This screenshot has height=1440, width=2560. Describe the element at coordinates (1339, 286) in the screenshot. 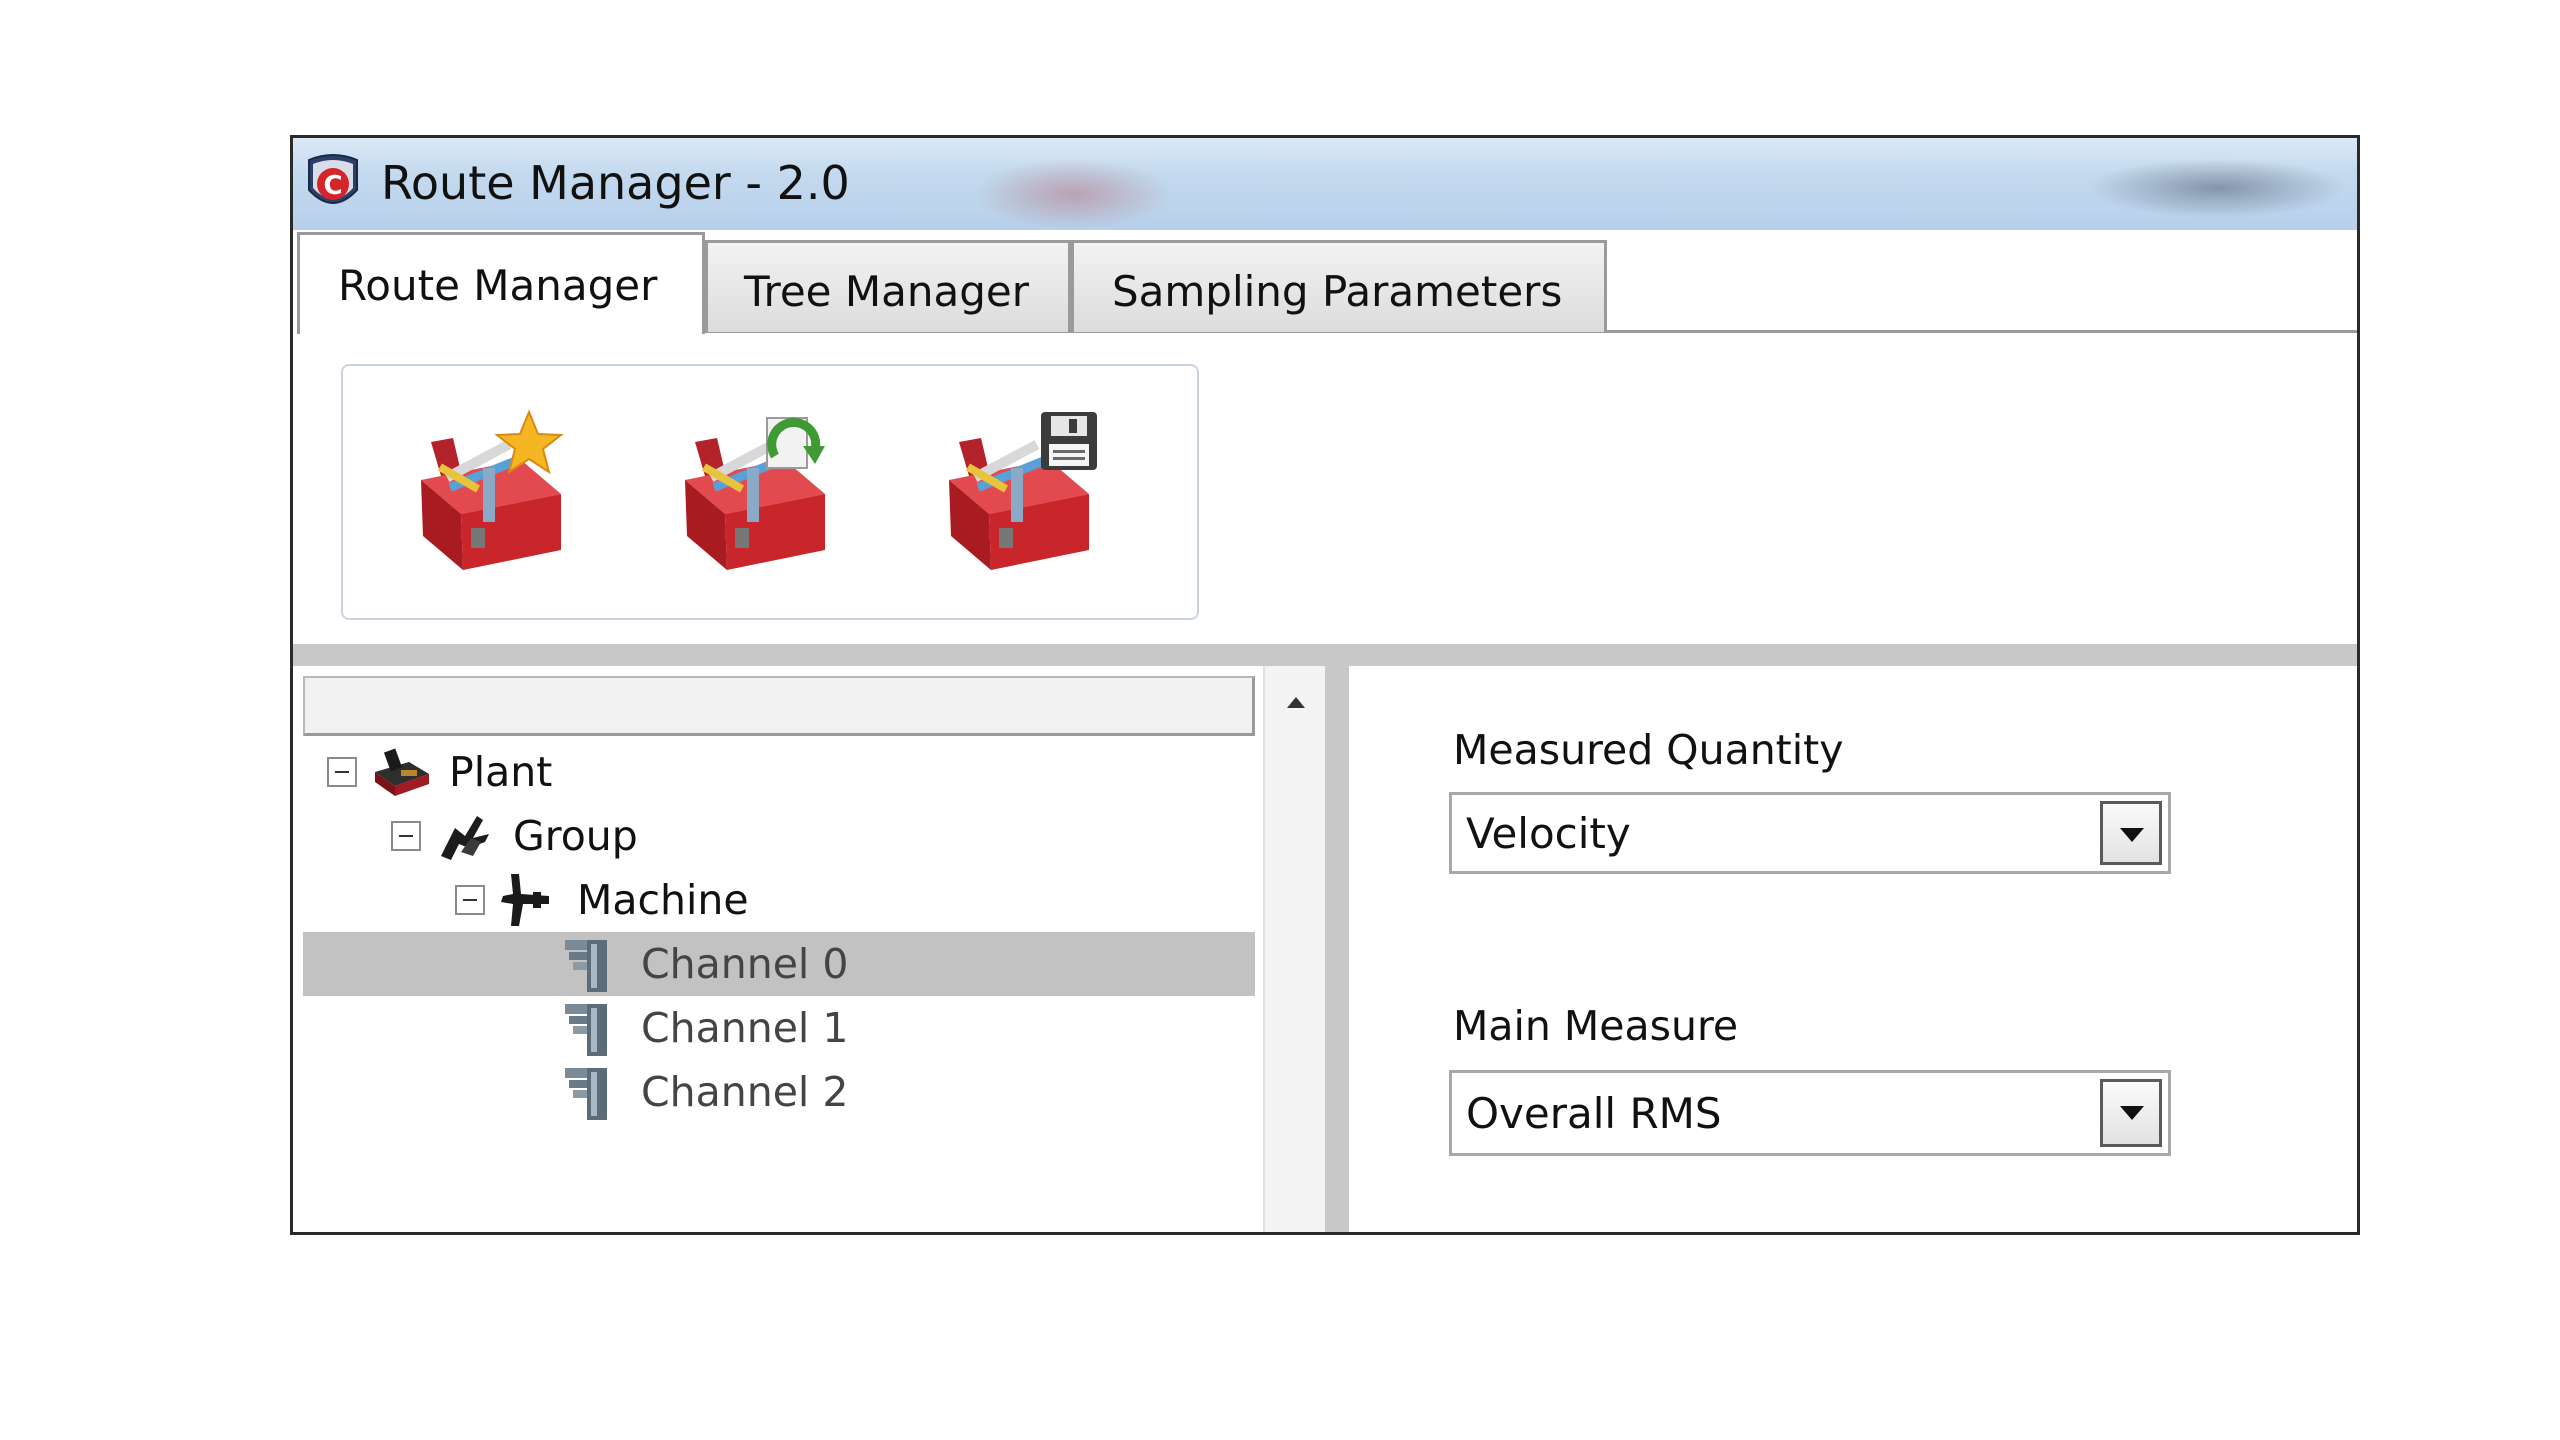

I see `tab-sampling-parameters: Sampling Parameters` at that location.